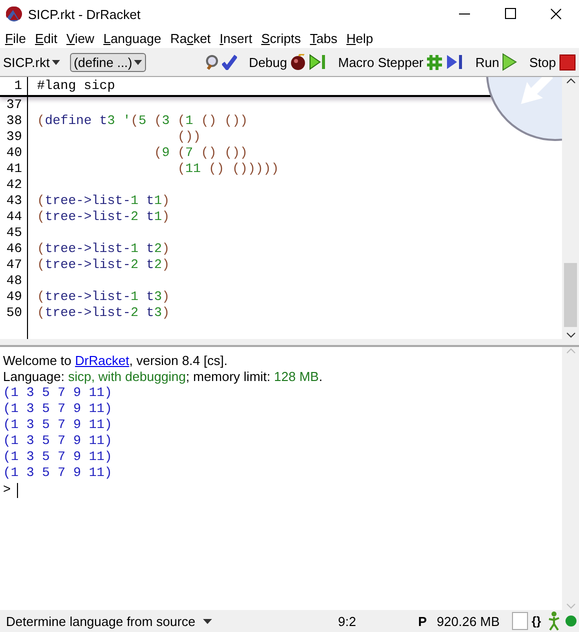 The image size is (579, 632). What do you see at coordinates (14, 86) in the screenshot?
I see `line-number: 1` at bounding box center [14, 86].